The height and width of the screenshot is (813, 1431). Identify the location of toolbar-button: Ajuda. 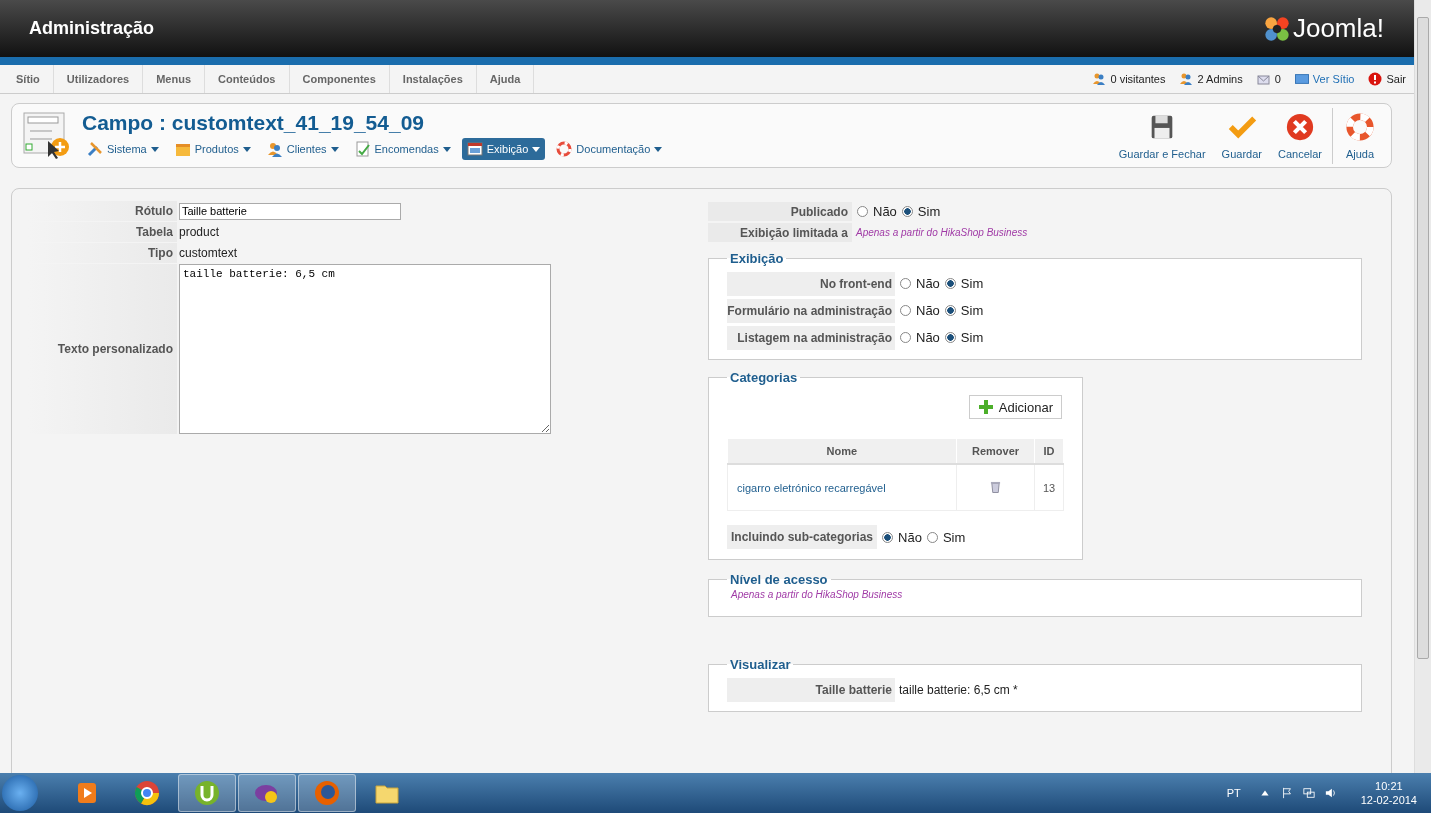
(1356, 135).